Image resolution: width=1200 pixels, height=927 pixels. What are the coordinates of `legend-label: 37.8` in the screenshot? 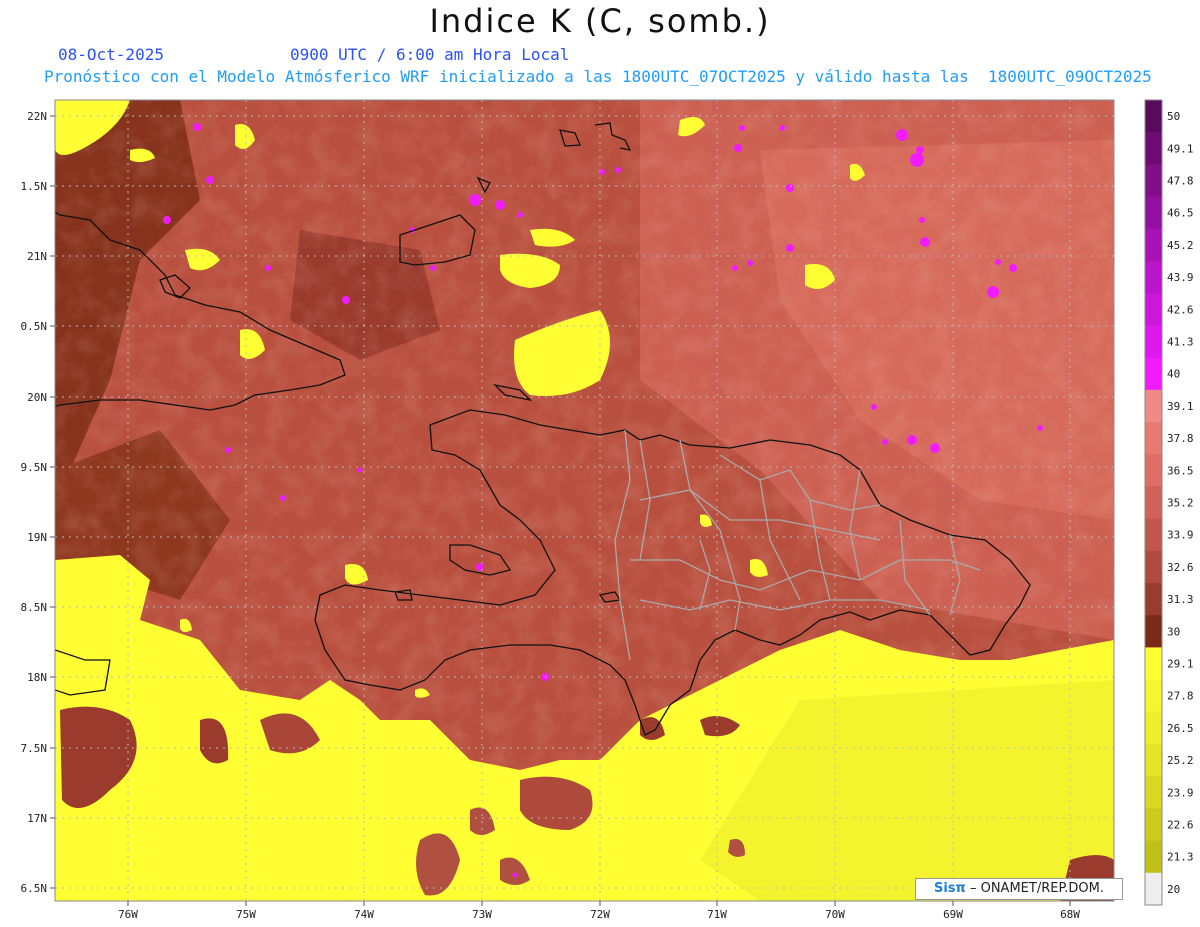 It's located at (1180, 438).